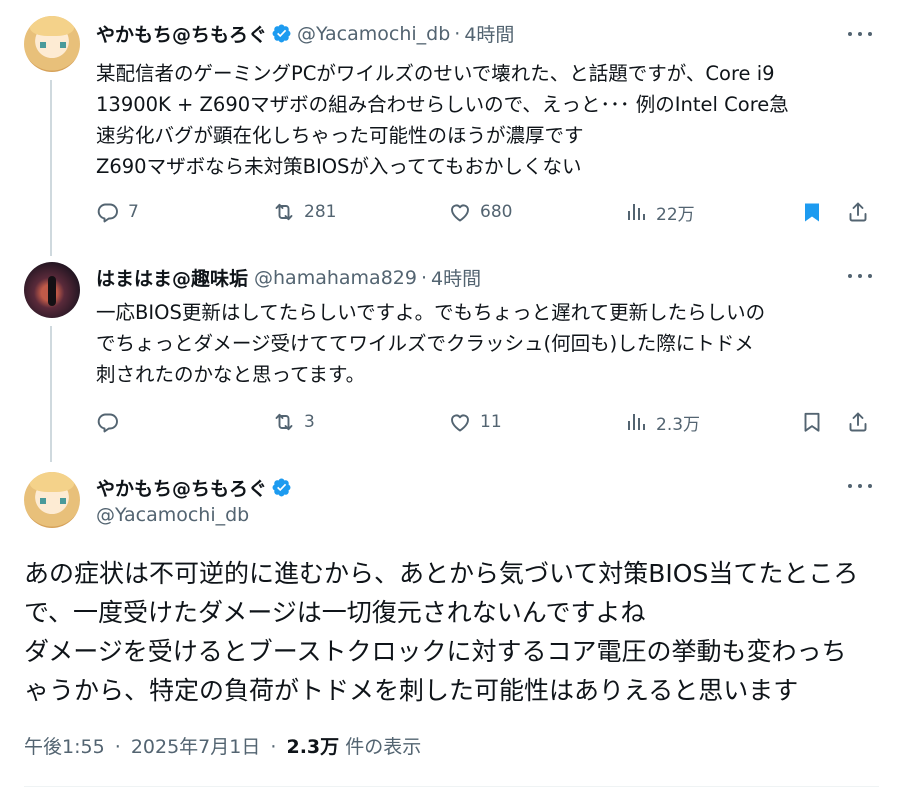  Describe the element at coordinates (475, 422) in the screenshot. I see `like-button: 11` at that location.